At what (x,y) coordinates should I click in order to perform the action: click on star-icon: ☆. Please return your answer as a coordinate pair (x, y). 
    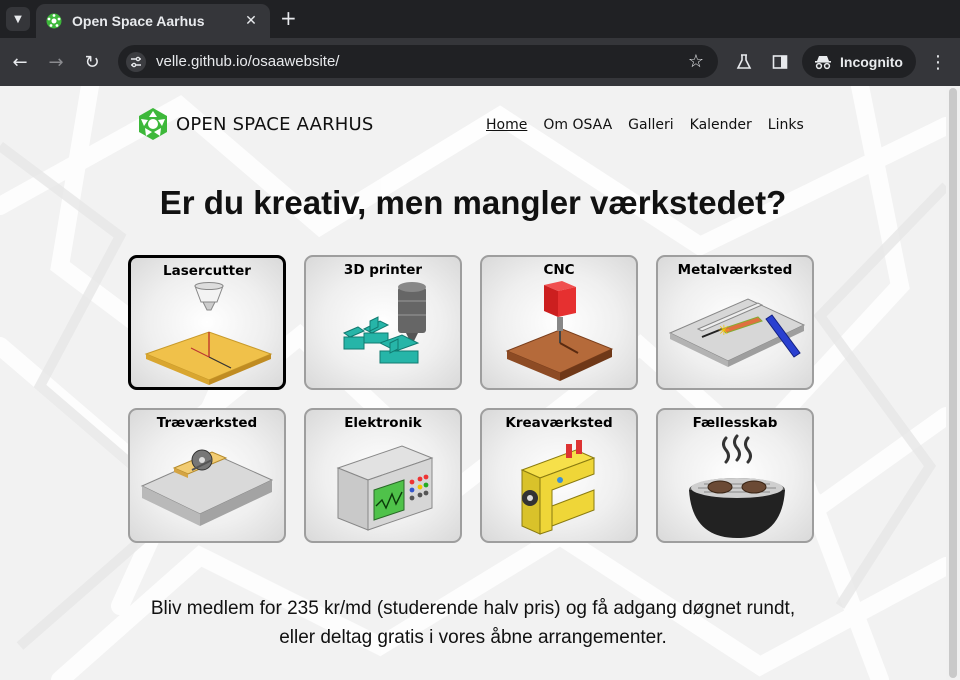
    Looking at the image, I should click on (696, 61).